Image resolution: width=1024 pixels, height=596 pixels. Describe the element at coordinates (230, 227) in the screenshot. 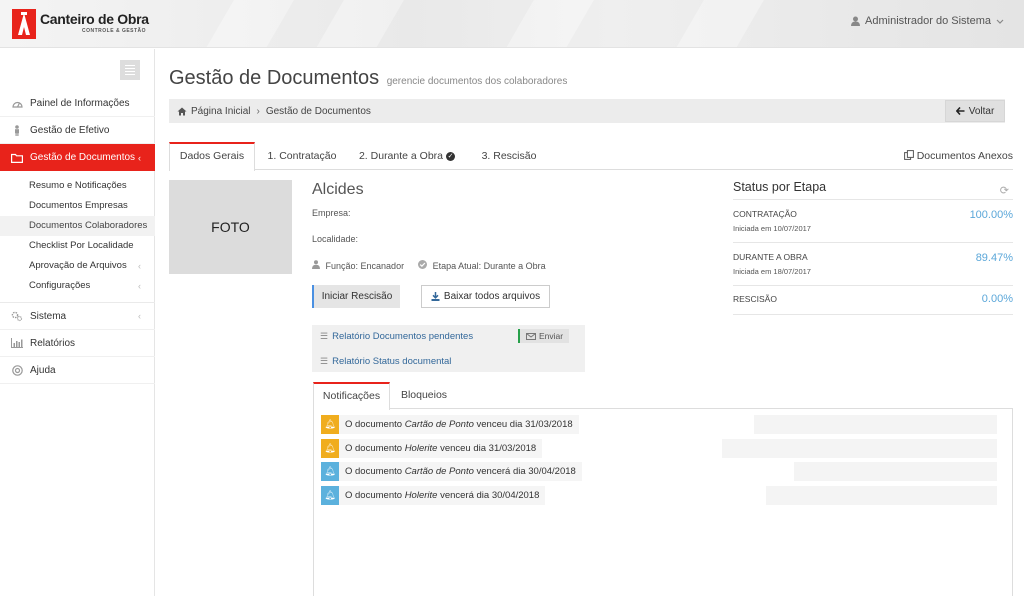

I see `profile-photo-placeholder: FOTO` at that location.